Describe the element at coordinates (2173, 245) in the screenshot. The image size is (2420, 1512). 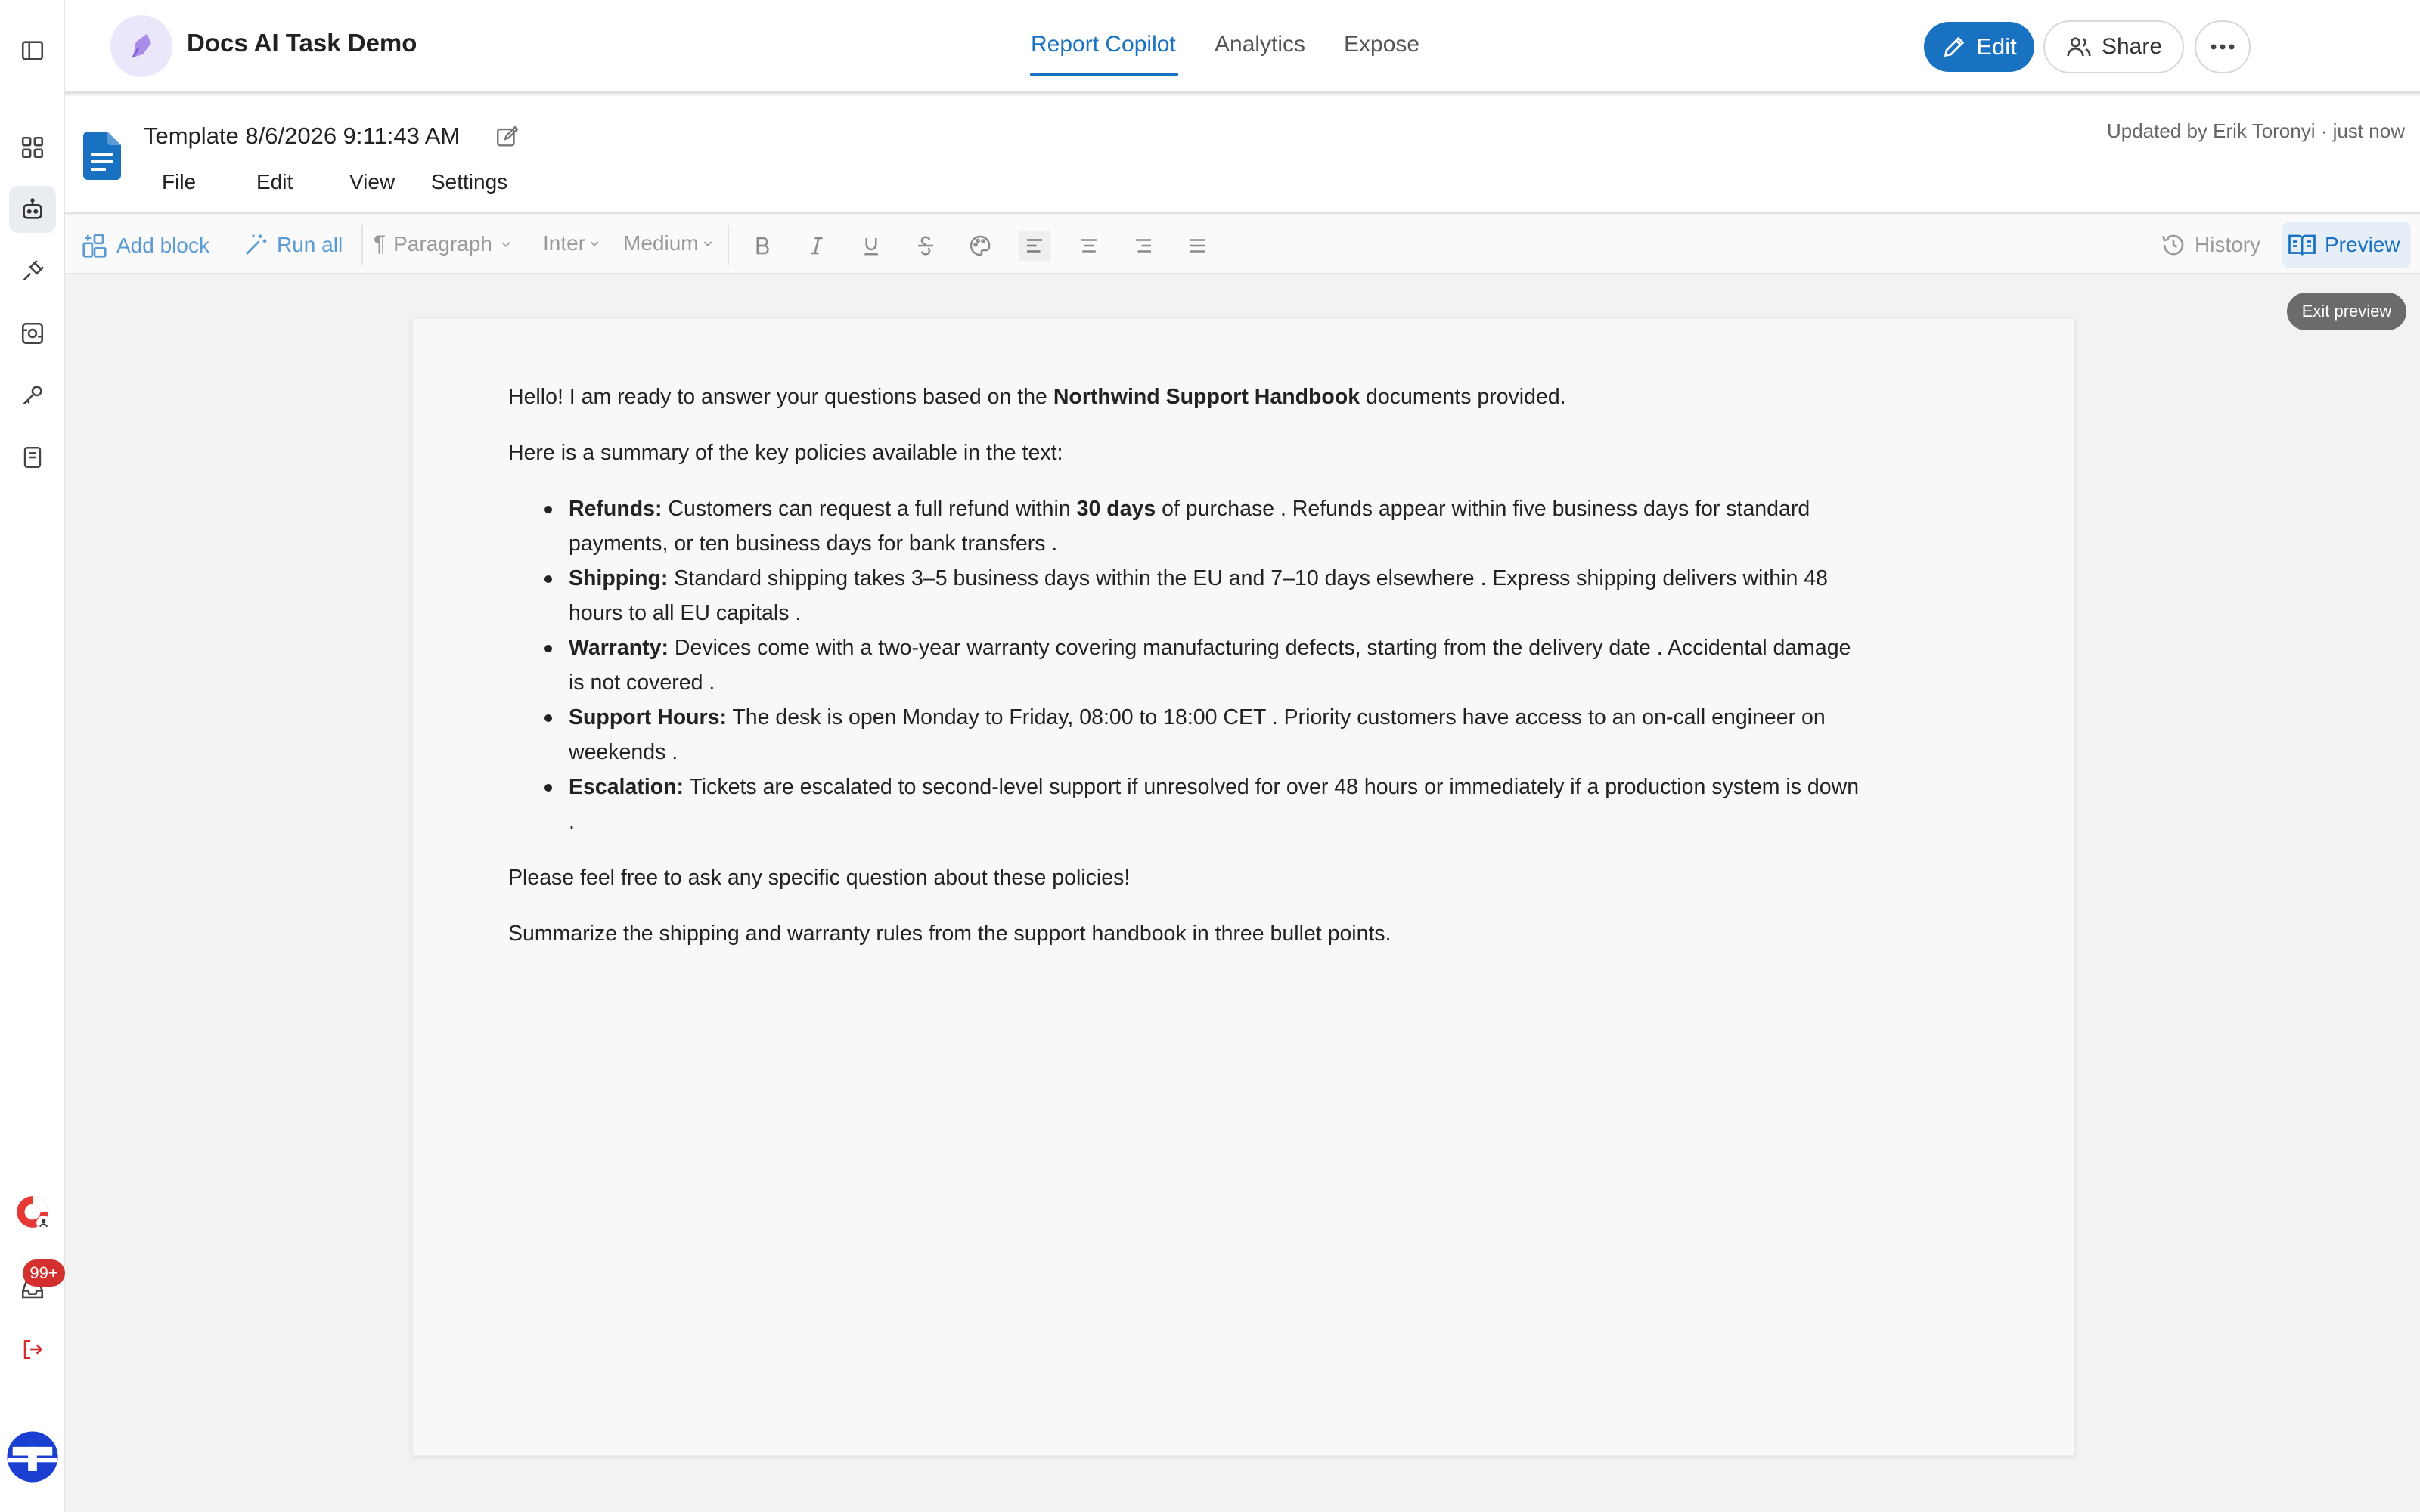
I see `history-icon` at that location.